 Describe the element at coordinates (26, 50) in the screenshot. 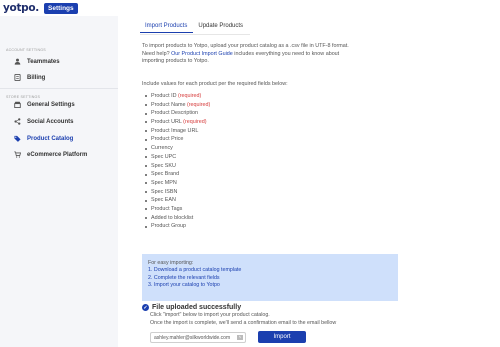

I see `account-settings-heading: ACCOUNT SETTINGS` at that location.